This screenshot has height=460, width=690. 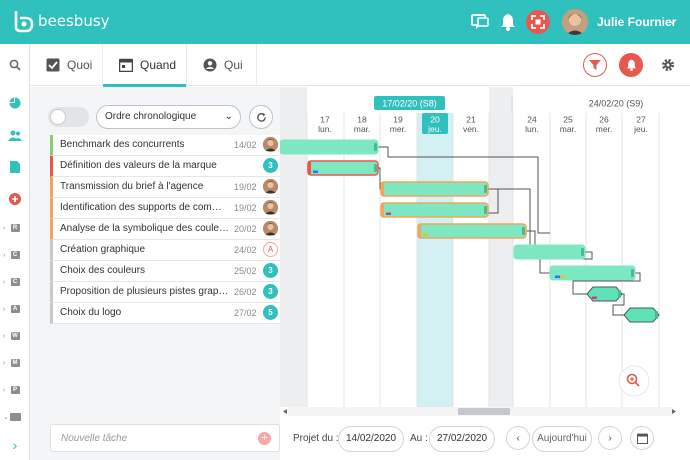 I want to click on day-number-label: 24, so click(x=532, y=120).